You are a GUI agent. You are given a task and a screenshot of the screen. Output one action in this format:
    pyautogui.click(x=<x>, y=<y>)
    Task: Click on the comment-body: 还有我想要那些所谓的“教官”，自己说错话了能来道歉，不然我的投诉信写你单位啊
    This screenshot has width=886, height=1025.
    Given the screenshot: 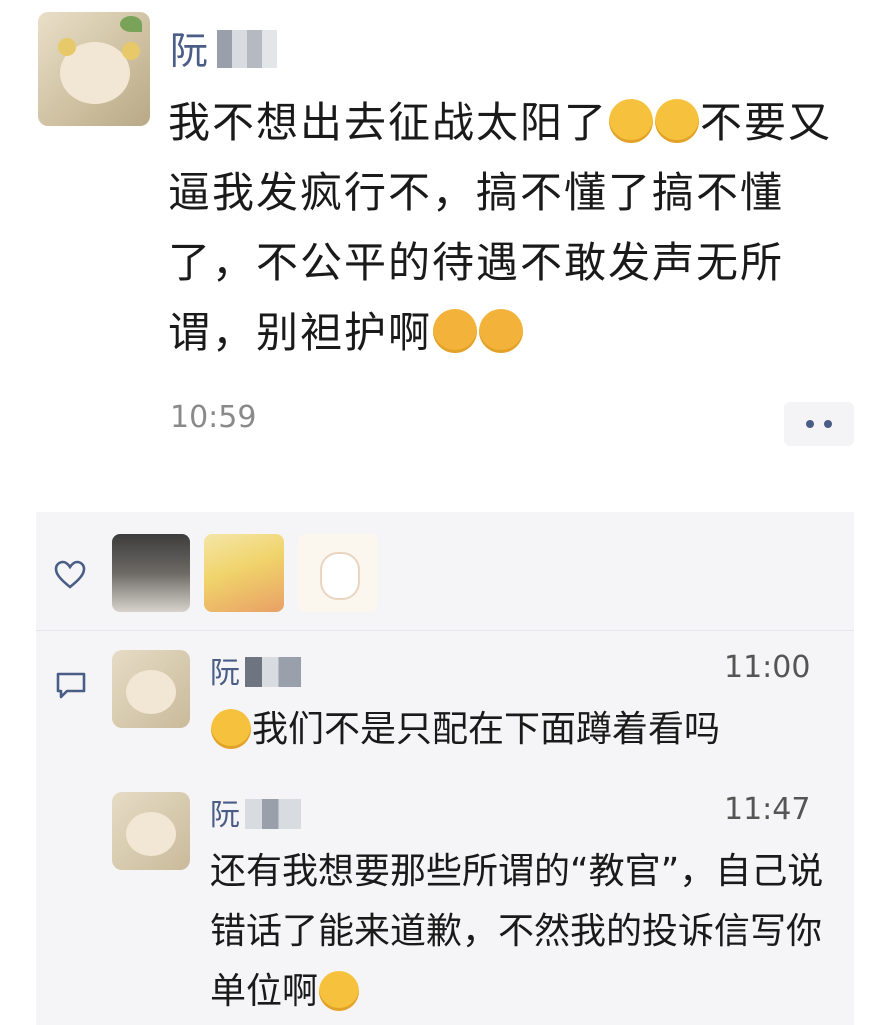 What is the action you would take?
    pyautogui.click(x=520, y=932)
    